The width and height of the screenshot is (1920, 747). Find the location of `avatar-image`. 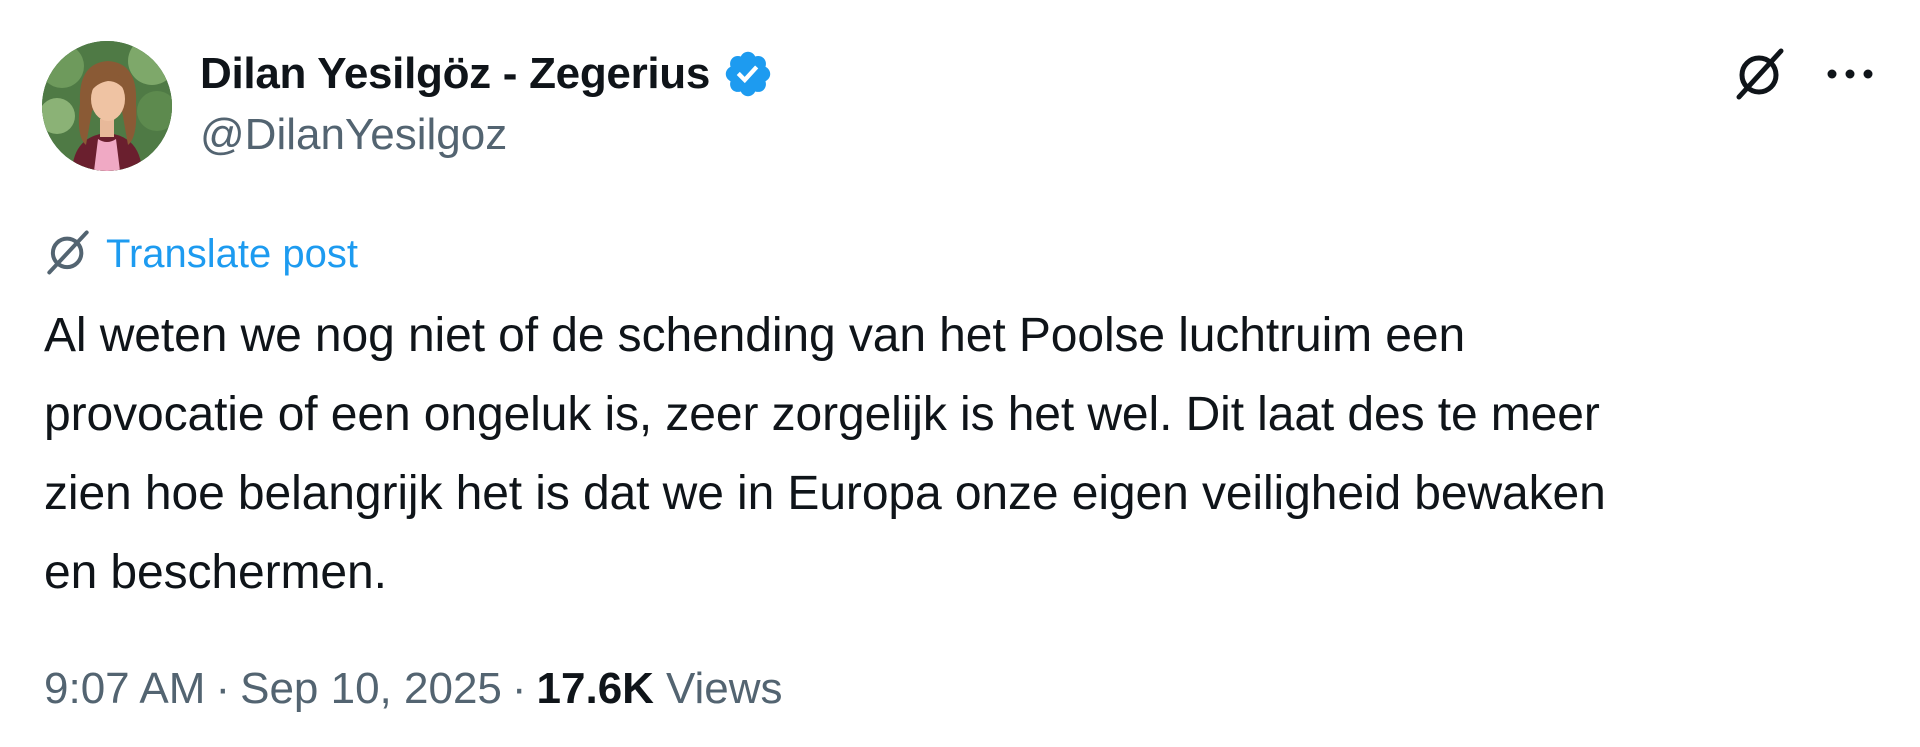

avatar-image is located at coordinates (107, 106).